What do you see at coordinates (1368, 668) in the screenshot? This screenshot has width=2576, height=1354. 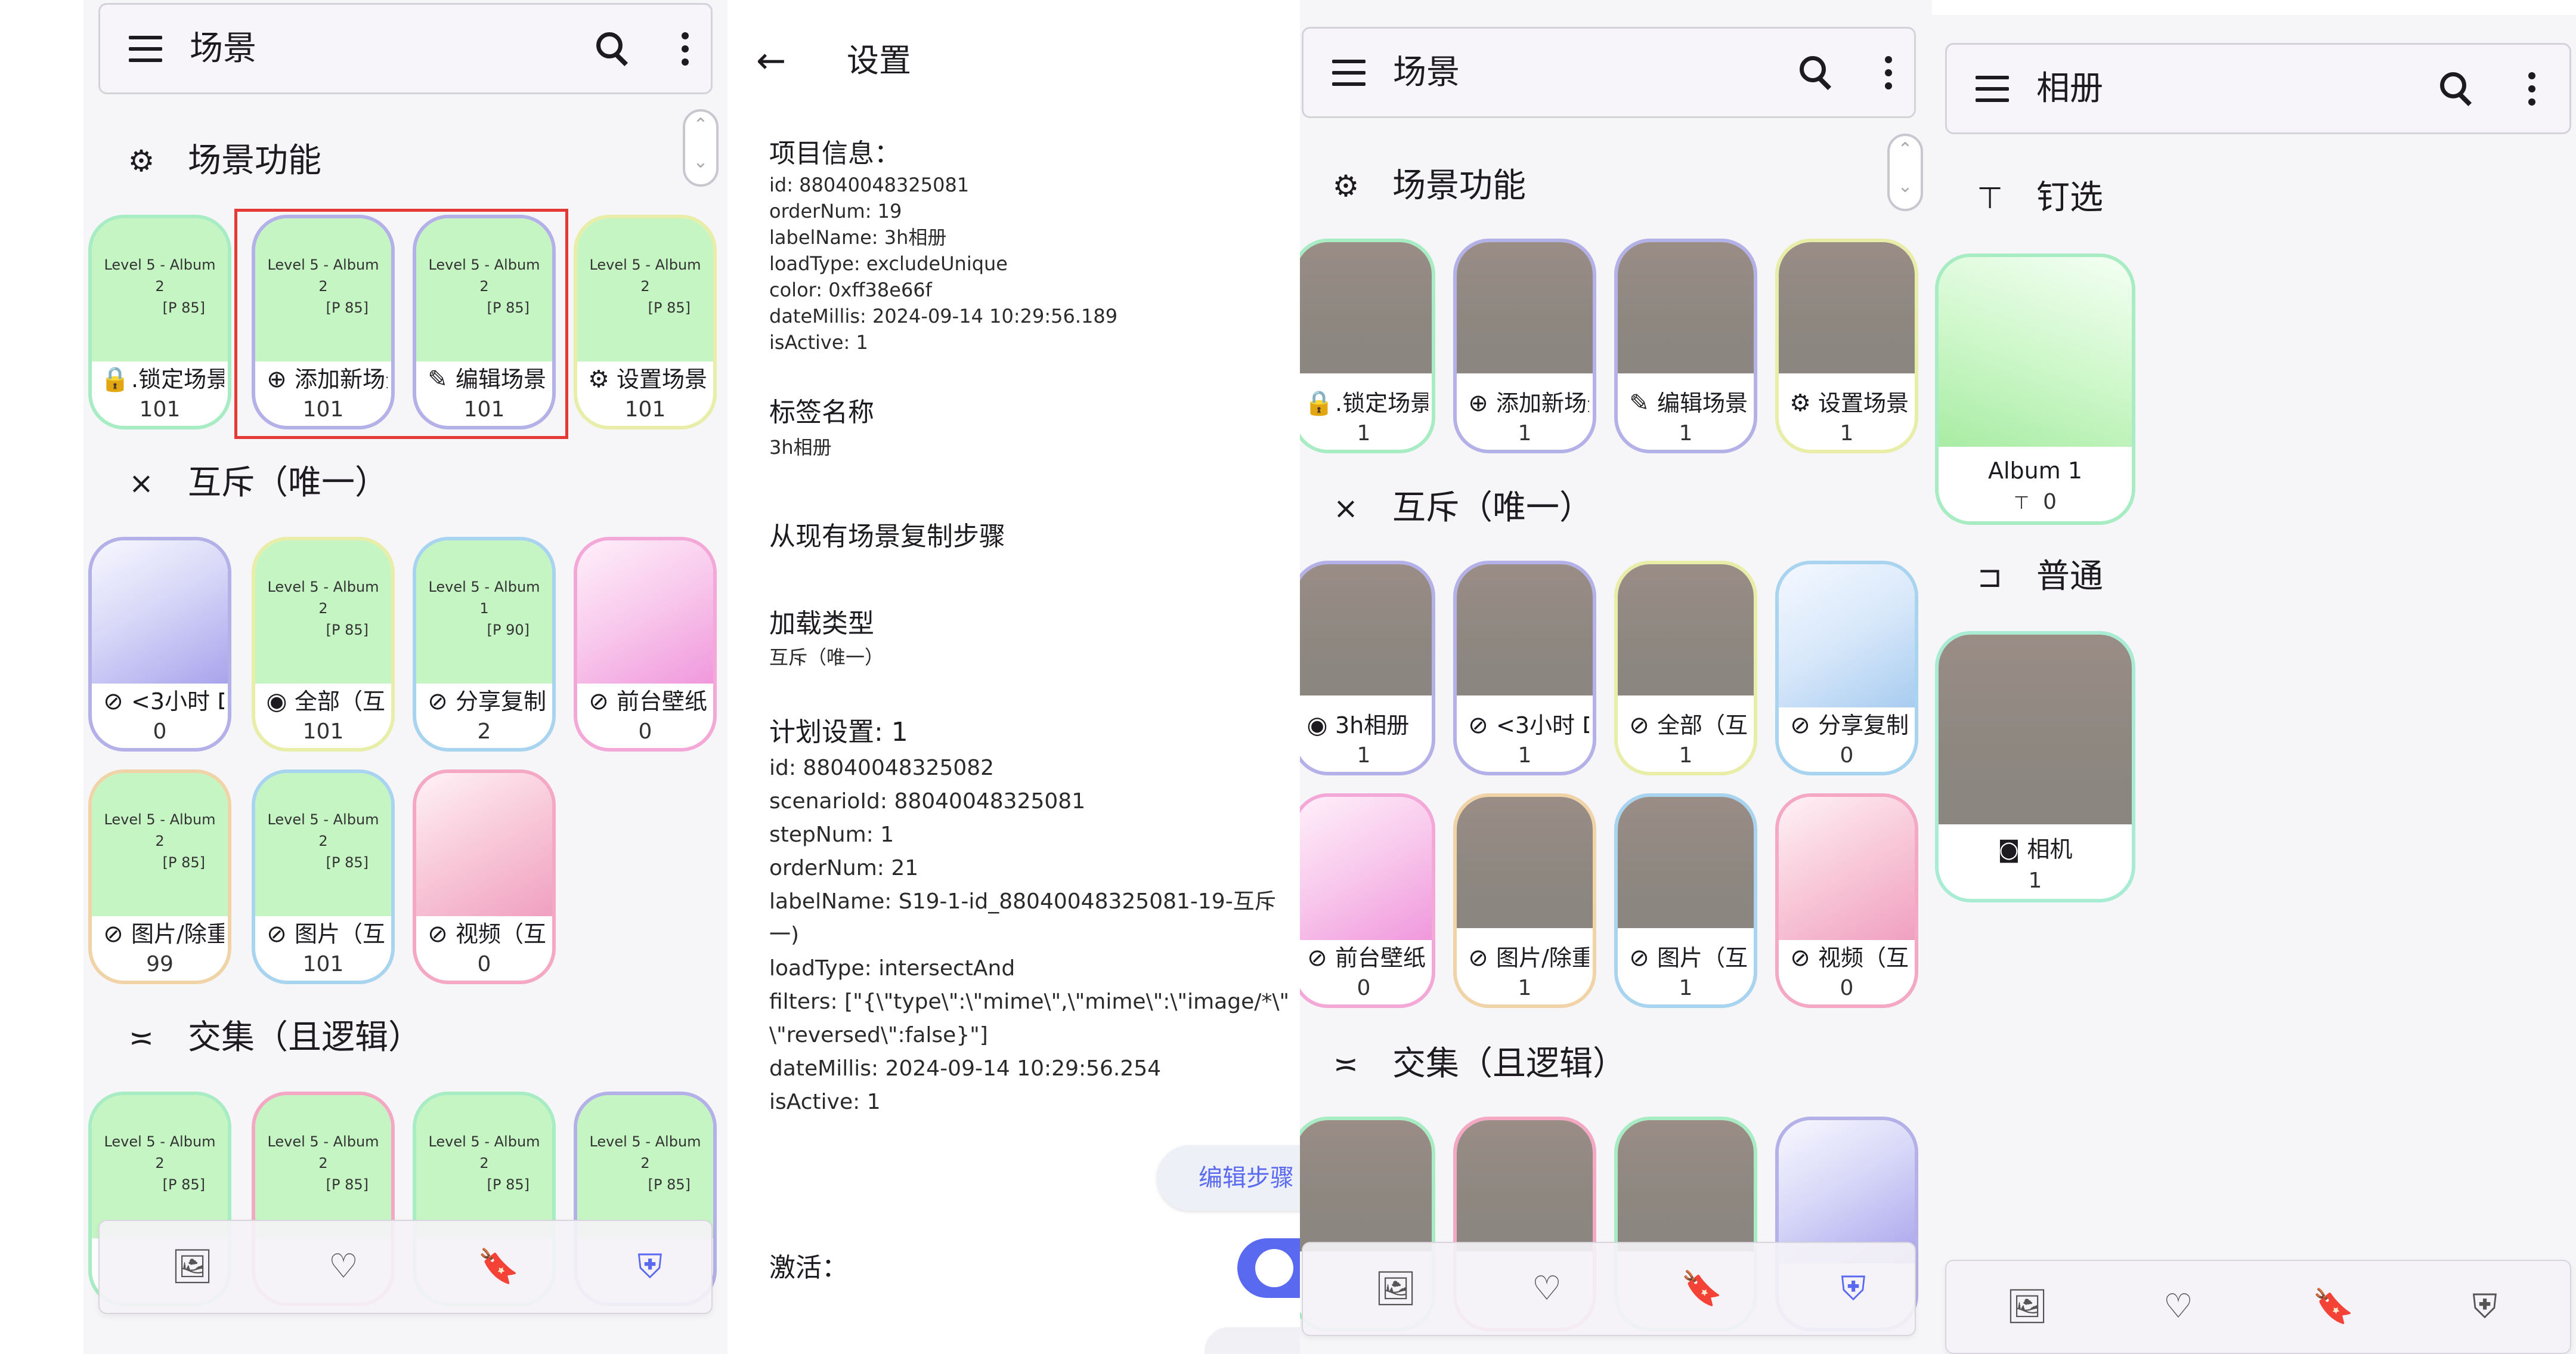 I see `scene-card: ◉ 3h相册 1` at bounding box center [1368, 668].